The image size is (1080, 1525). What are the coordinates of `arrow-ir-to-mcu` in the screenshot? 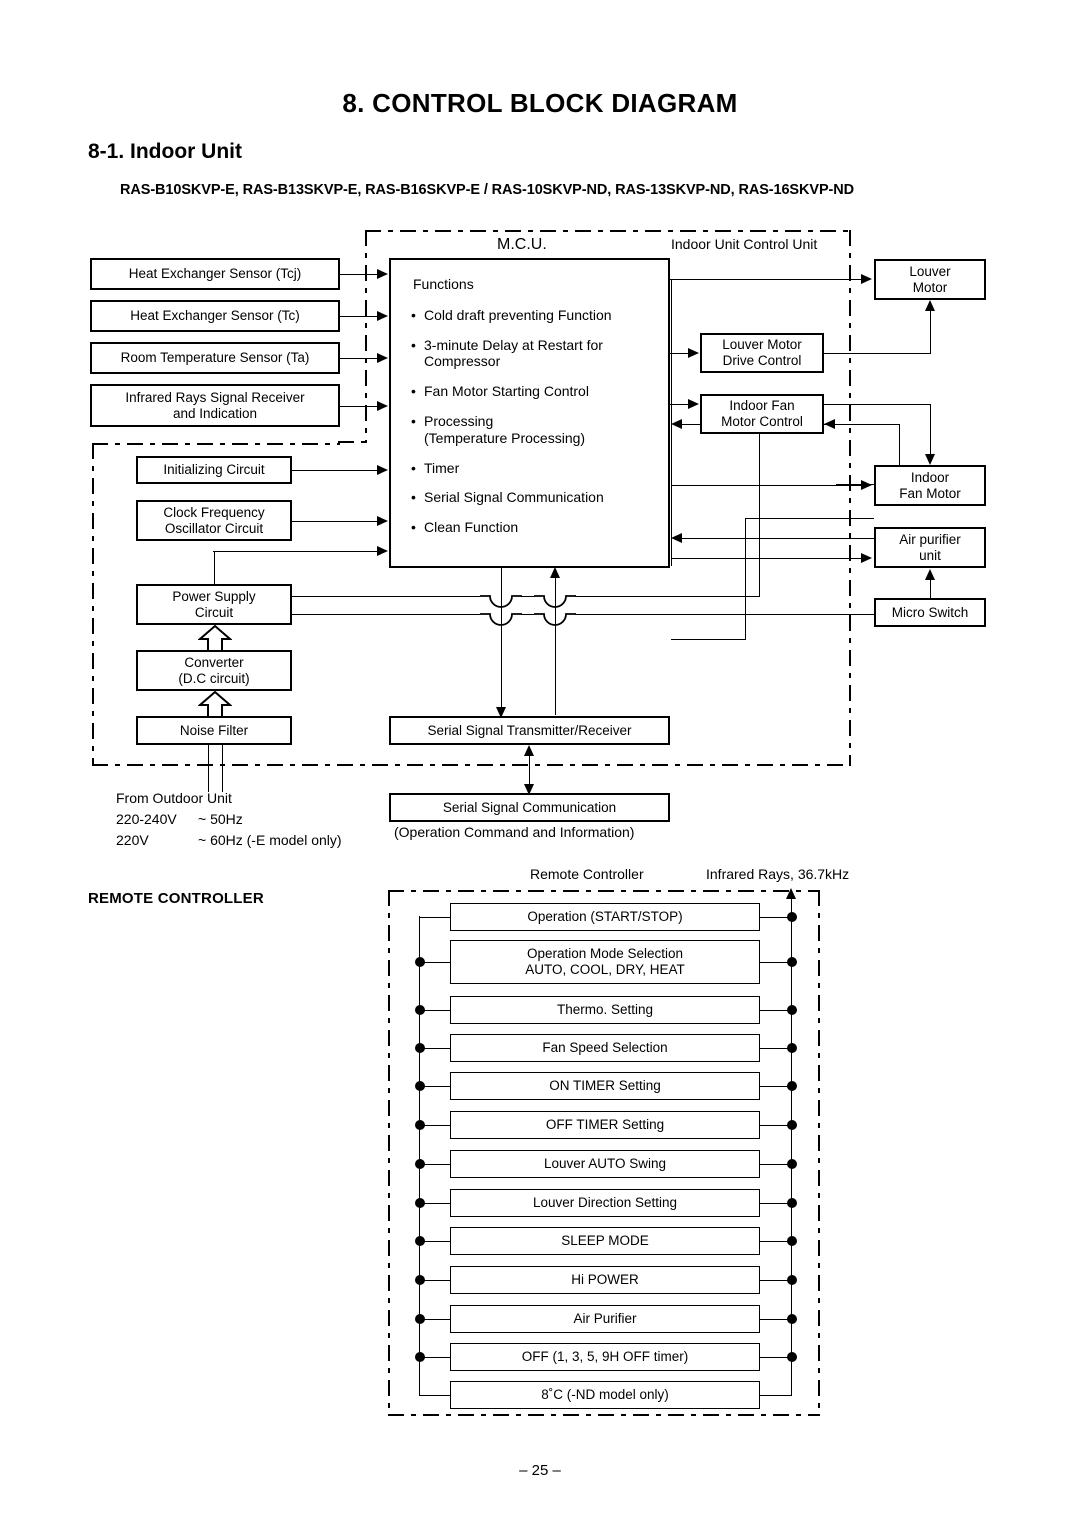 It's located at (382, 405).